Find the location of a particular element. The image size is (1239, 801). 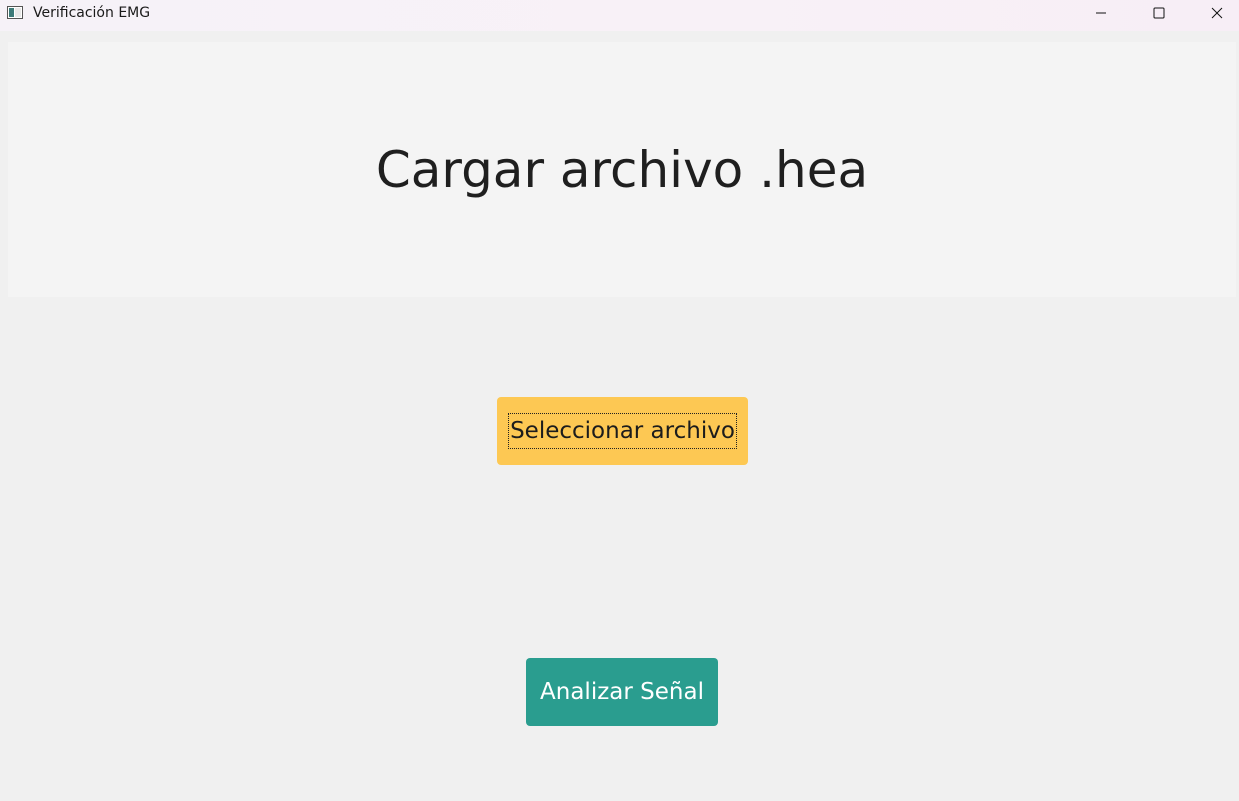

minimize-icon is located at coordinates (1101, 13).